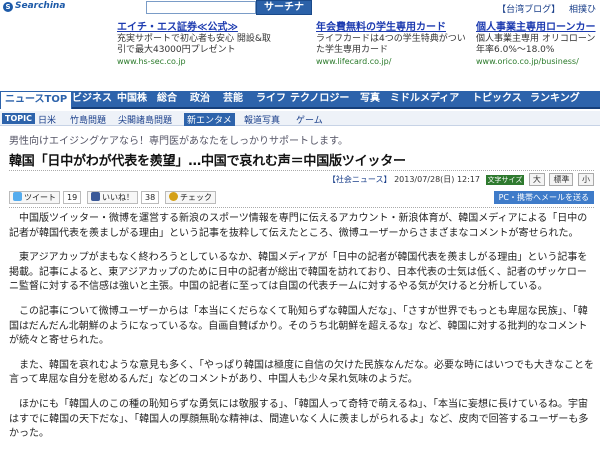 This screenshot has width=600, height=467. Describe the element at coordinates (538, 61) in the screenshot. I see `ad-url: www.orico.co.jp/business/` at that location.